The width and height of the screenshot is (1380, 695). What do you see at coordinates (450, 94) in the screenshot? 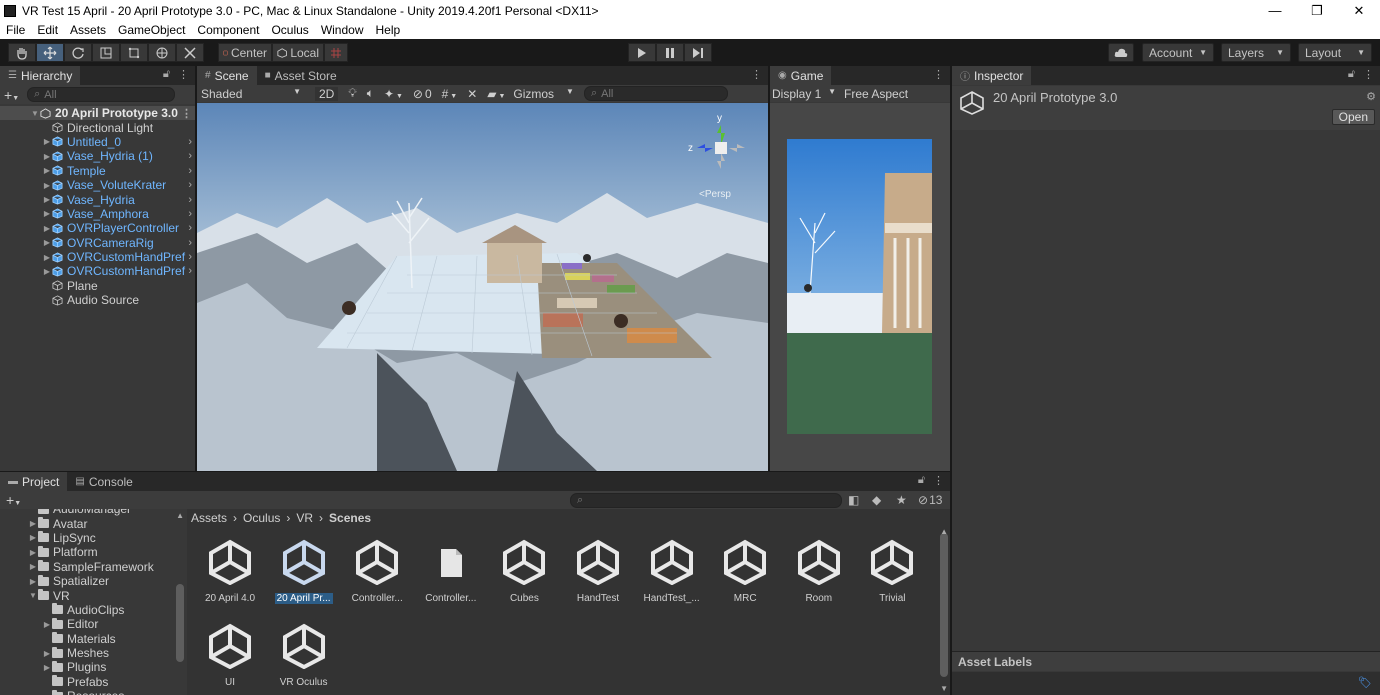
I see `grid-toggle-icon: # ▼` at bounding box center [450, 94].